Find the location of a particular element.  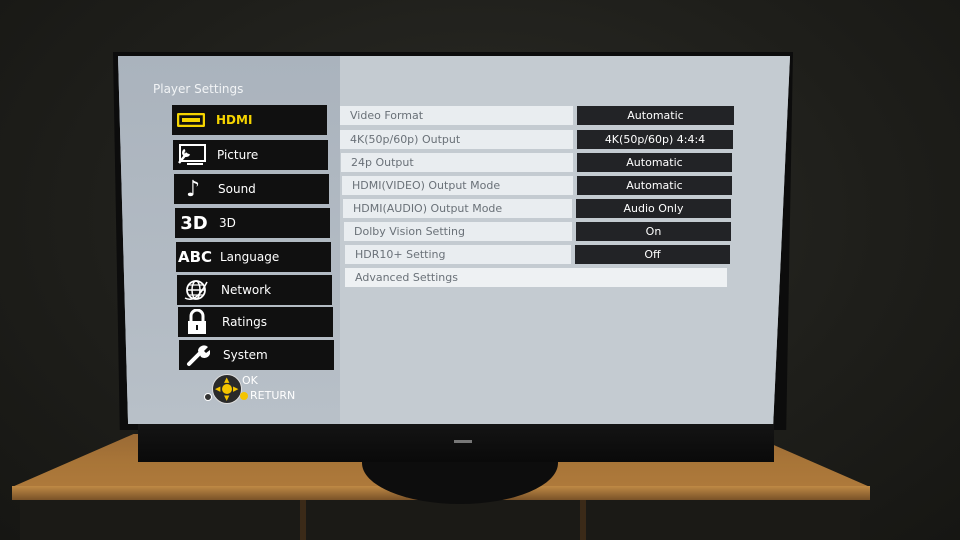

menu-label: 3D is located at coordinates (227, 223).